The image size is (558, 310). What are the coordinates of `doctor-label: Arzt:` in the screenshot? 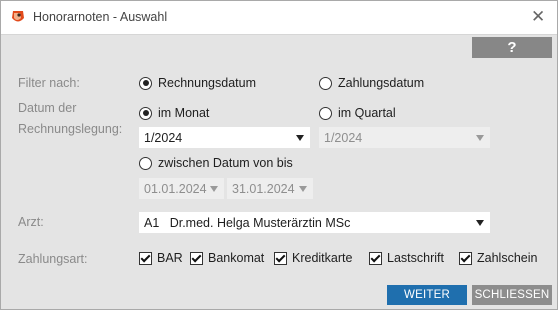 It's located at (31, 222).